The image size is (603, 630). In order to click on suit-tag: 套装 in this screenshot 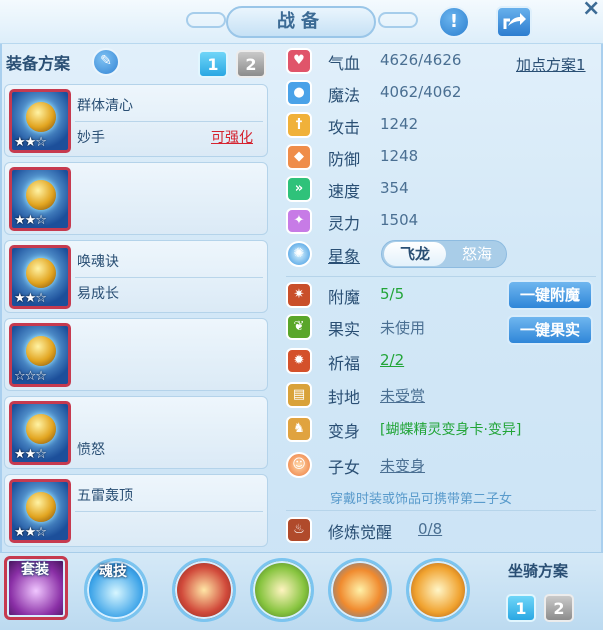, I will do `click(35, 570)`.